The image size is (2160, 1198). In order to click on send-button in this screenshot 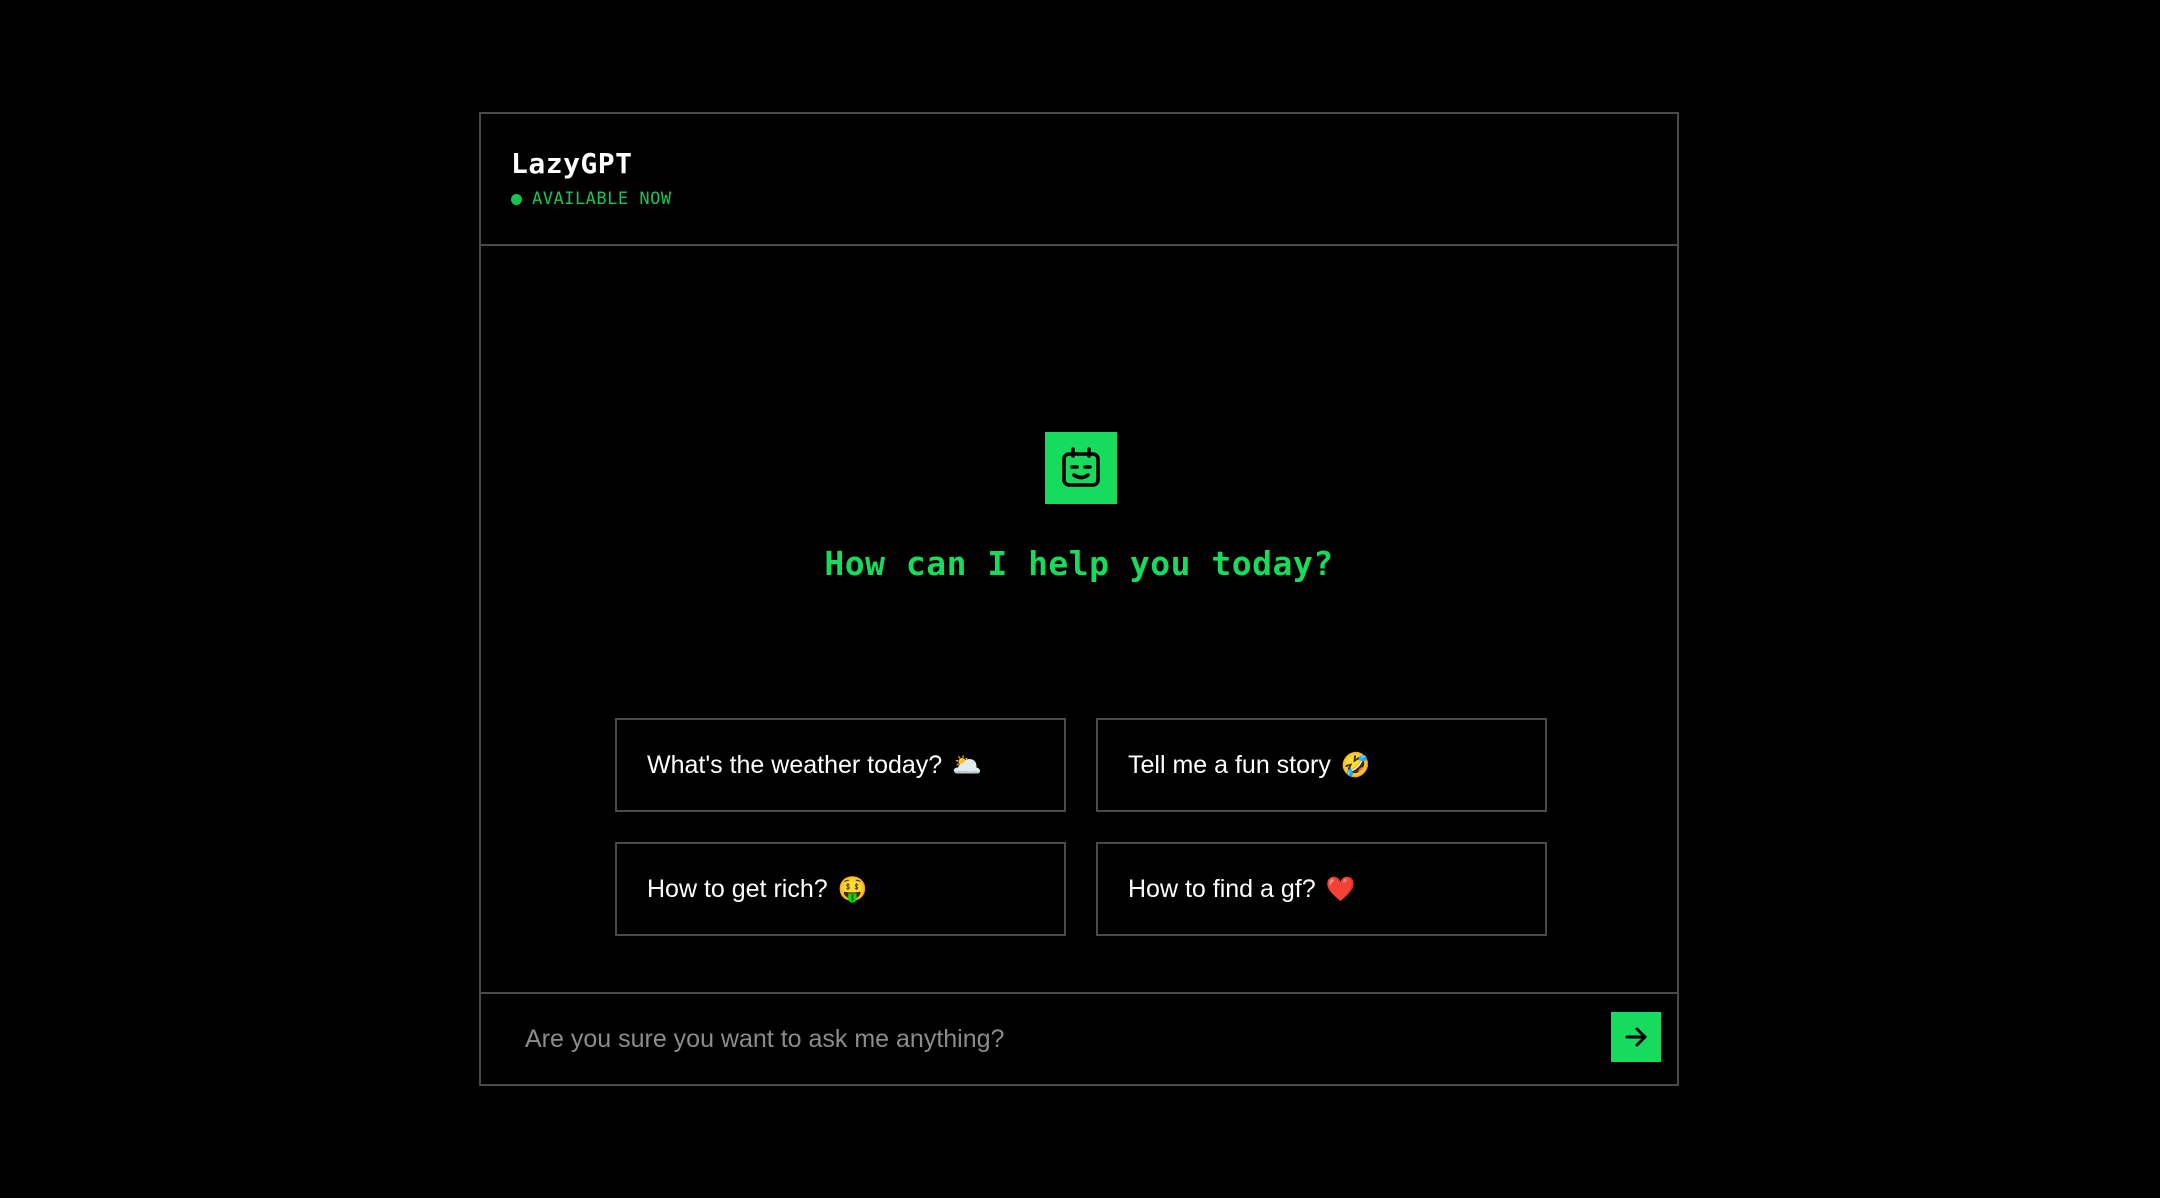, I will do `click(1636, 1037)`.